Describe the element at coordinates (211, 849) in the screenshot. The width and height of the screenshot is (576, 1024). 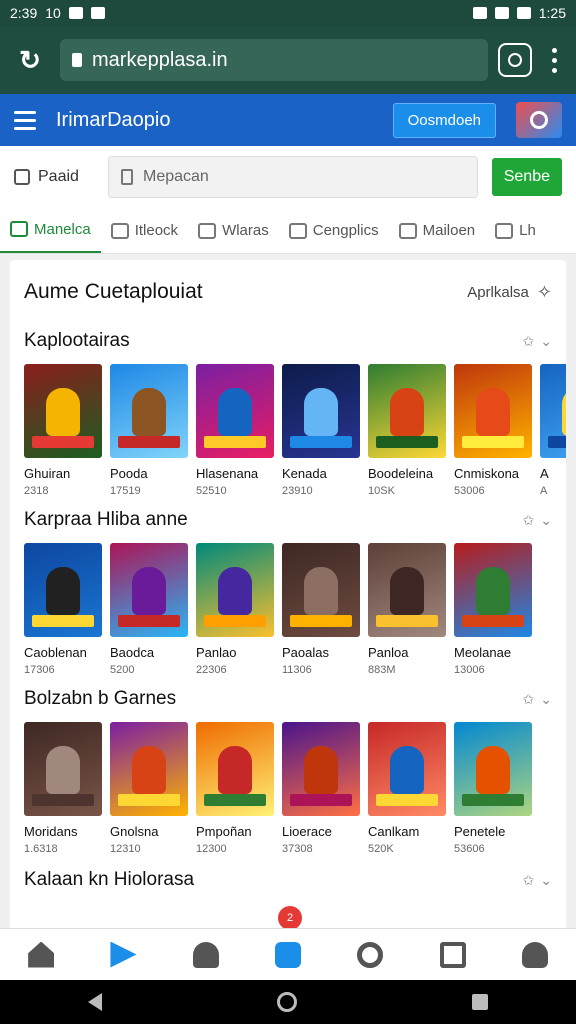
I see `game-size: 12300` at that location.